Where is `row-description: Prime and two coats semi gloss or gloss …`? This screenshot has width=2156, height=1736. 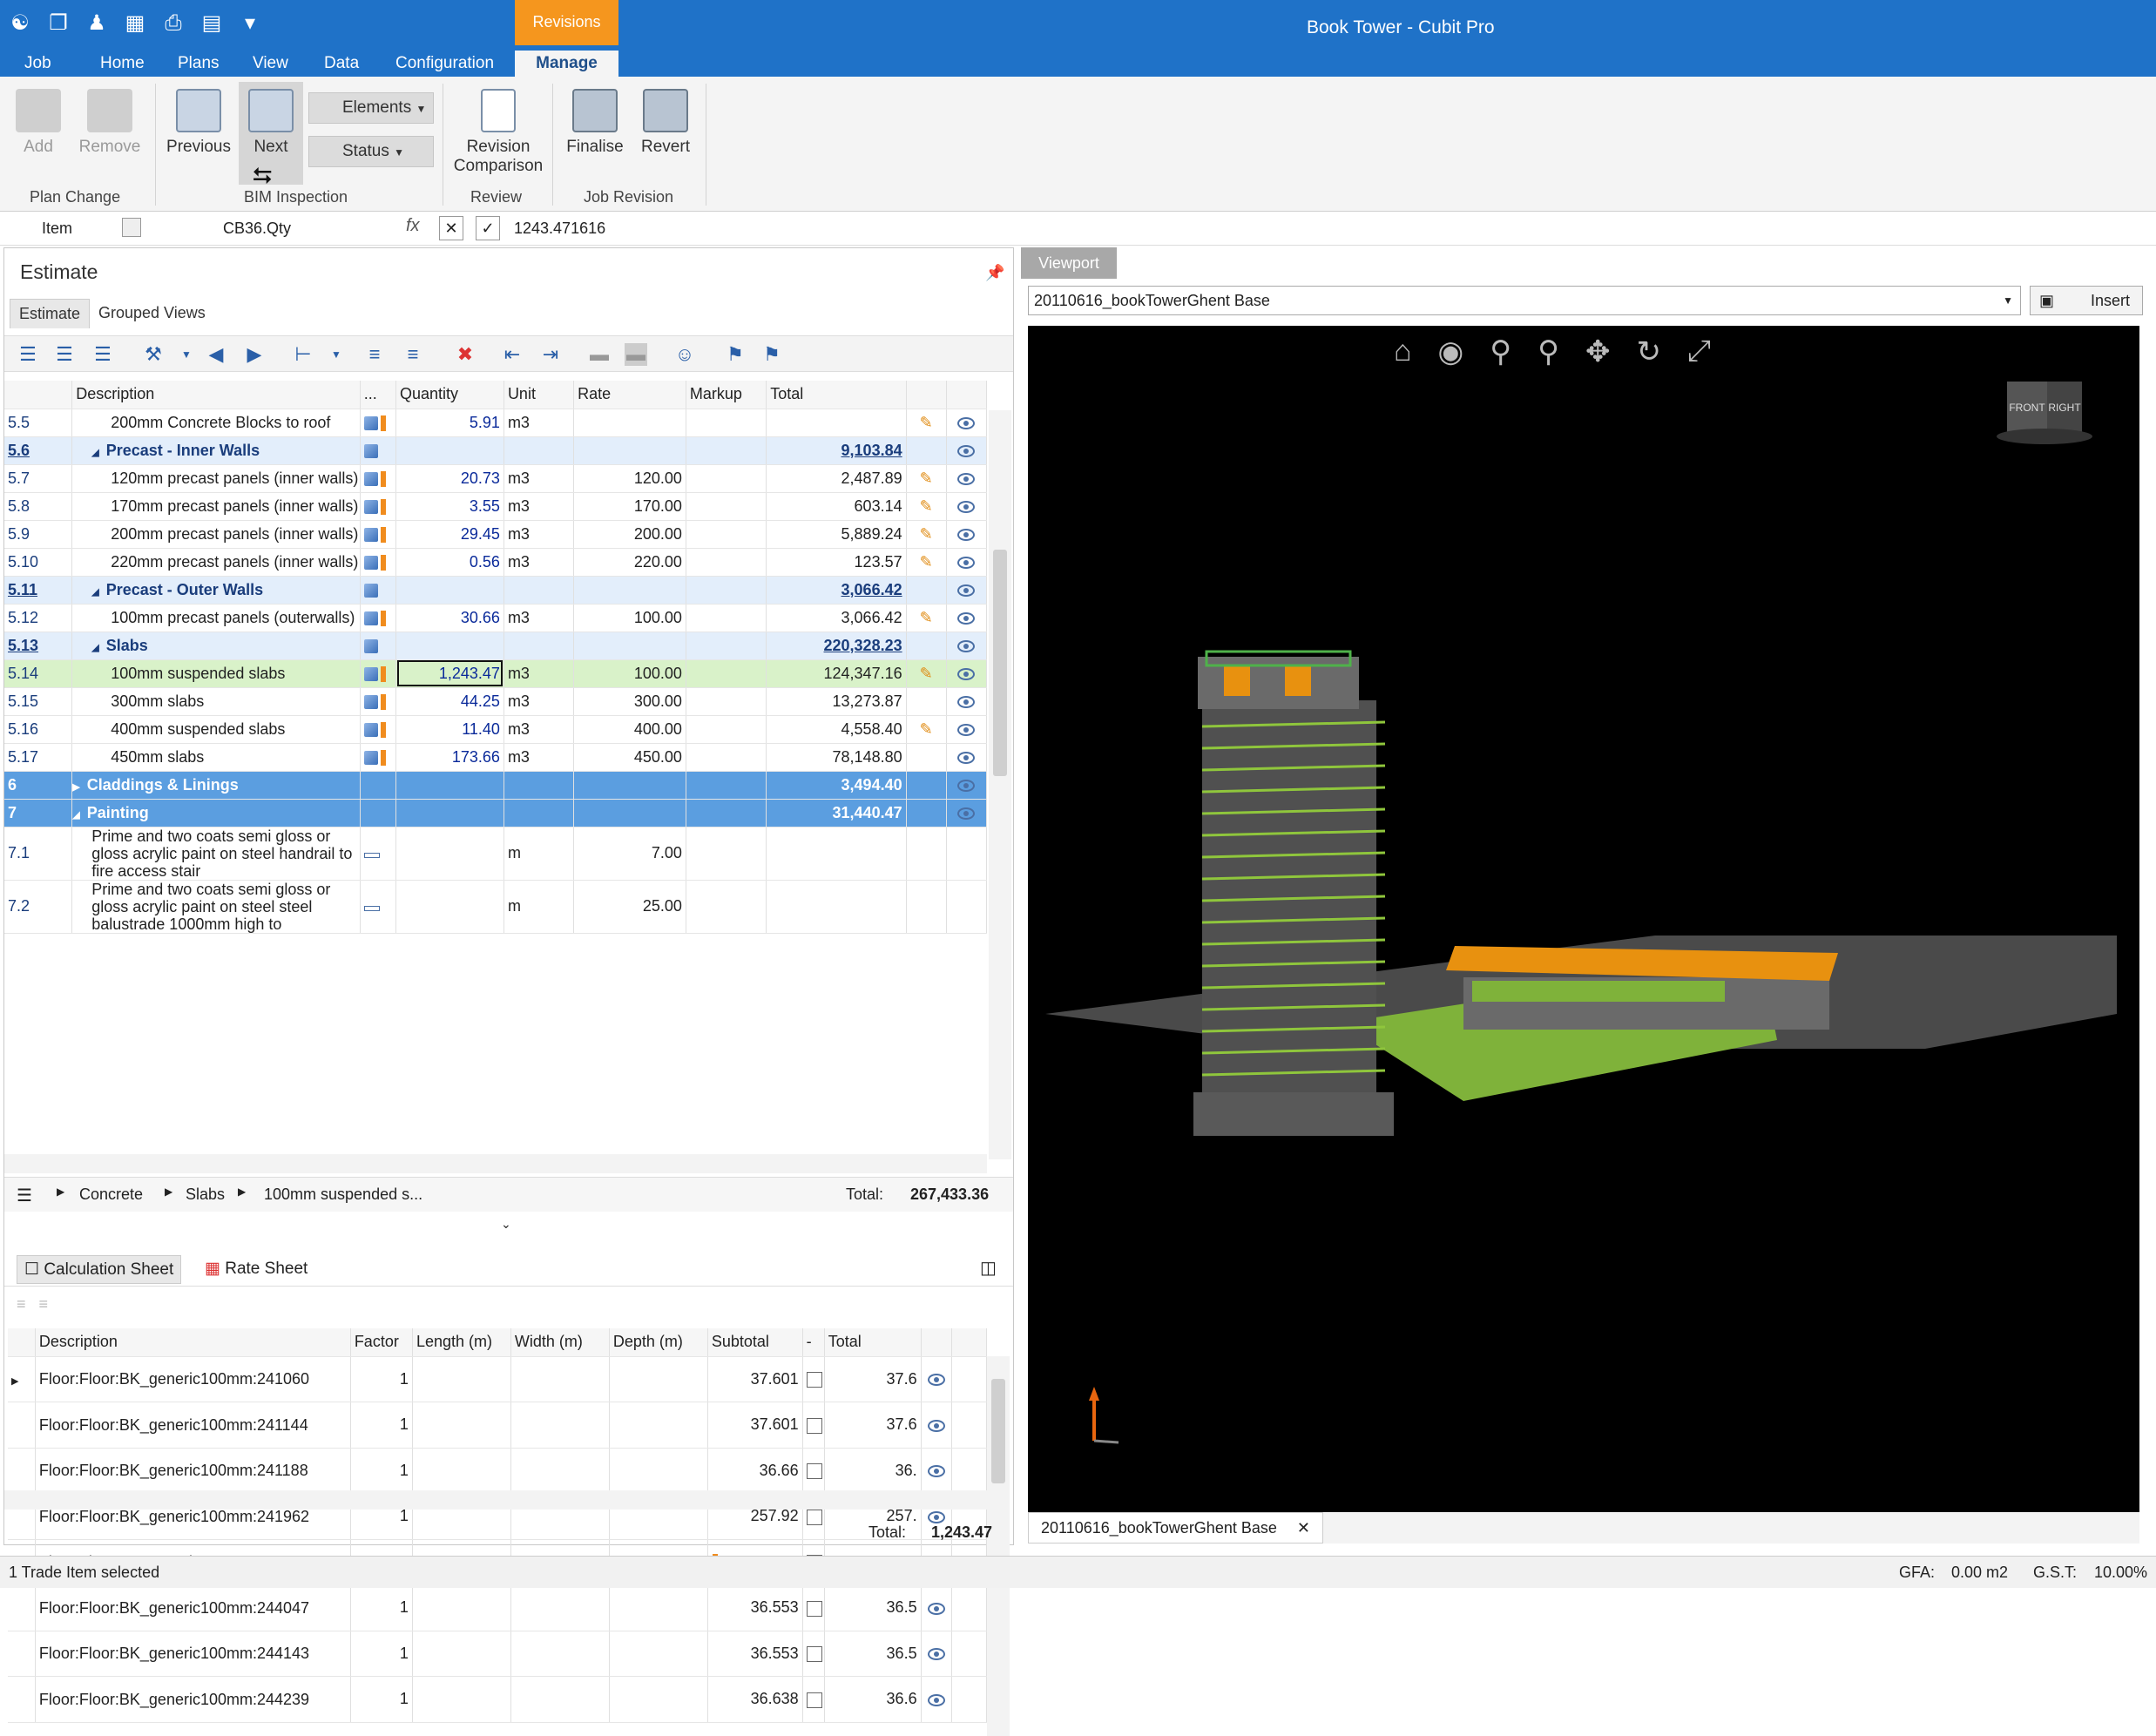
row-description: Prime and two coats semi gloss or gloss … is located at coordinates (216, 907).